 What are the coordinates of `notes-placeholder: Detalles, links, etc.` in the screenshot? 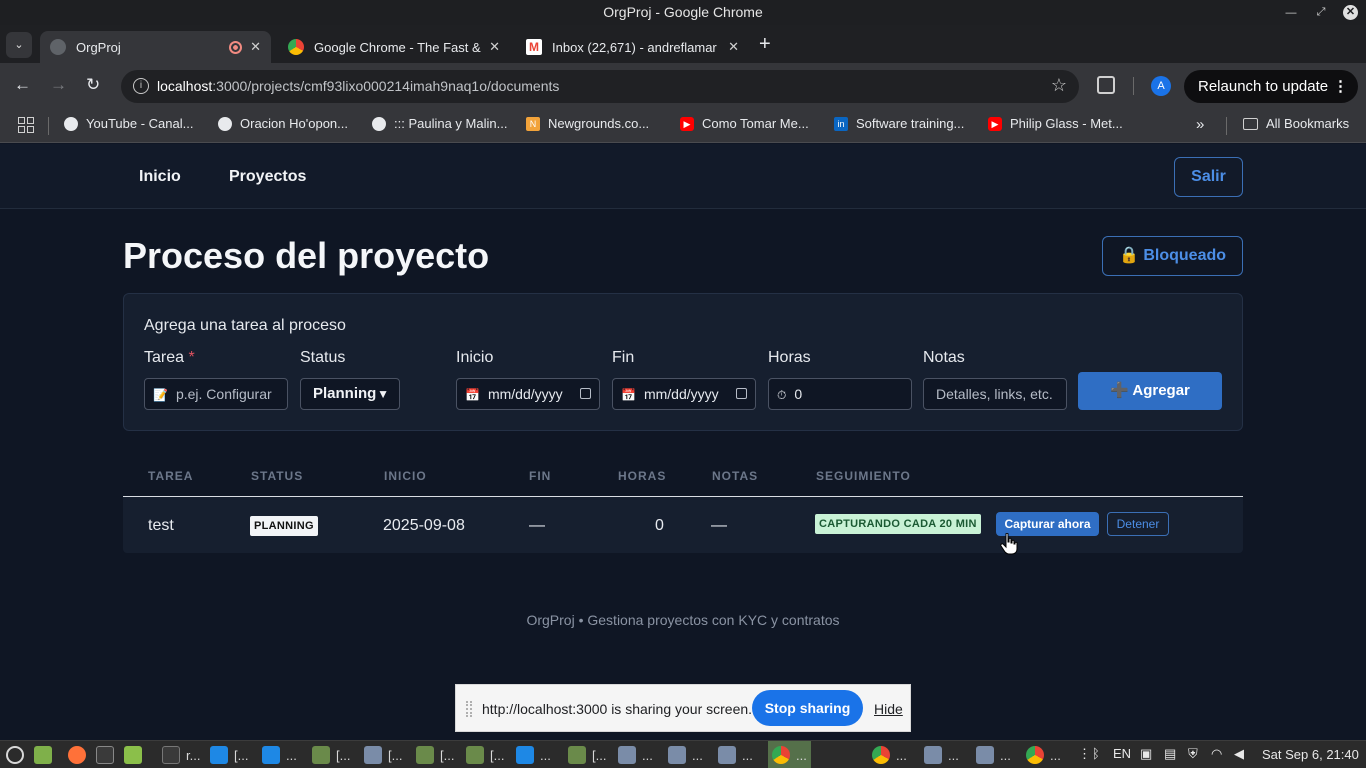 It's located at (994, 394).